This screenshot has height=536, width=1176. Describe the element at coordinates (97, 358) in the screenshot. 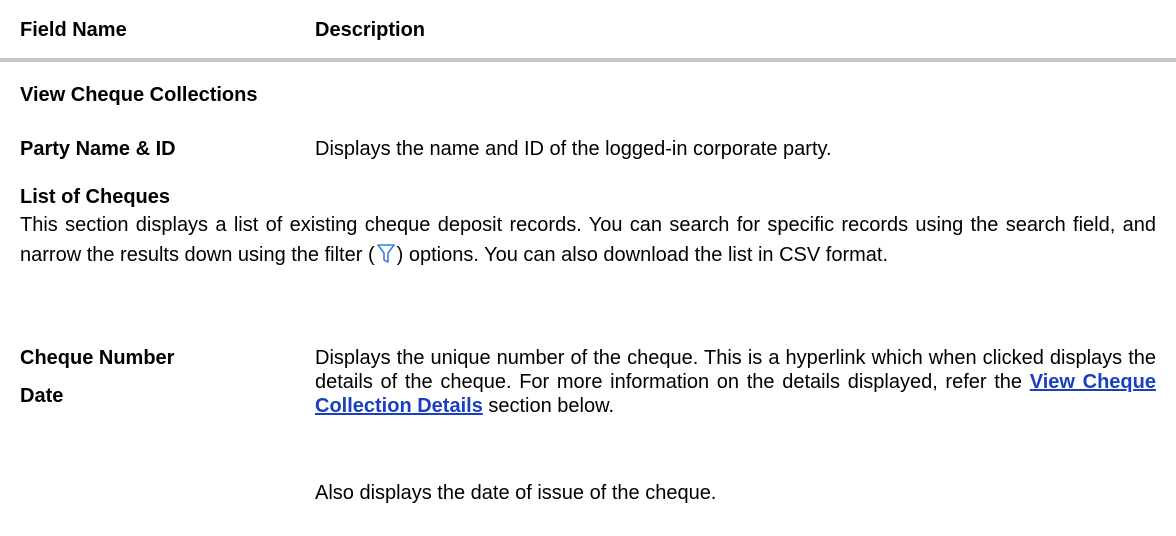

I see `cheque-number-label: Cheque Number` at that location.